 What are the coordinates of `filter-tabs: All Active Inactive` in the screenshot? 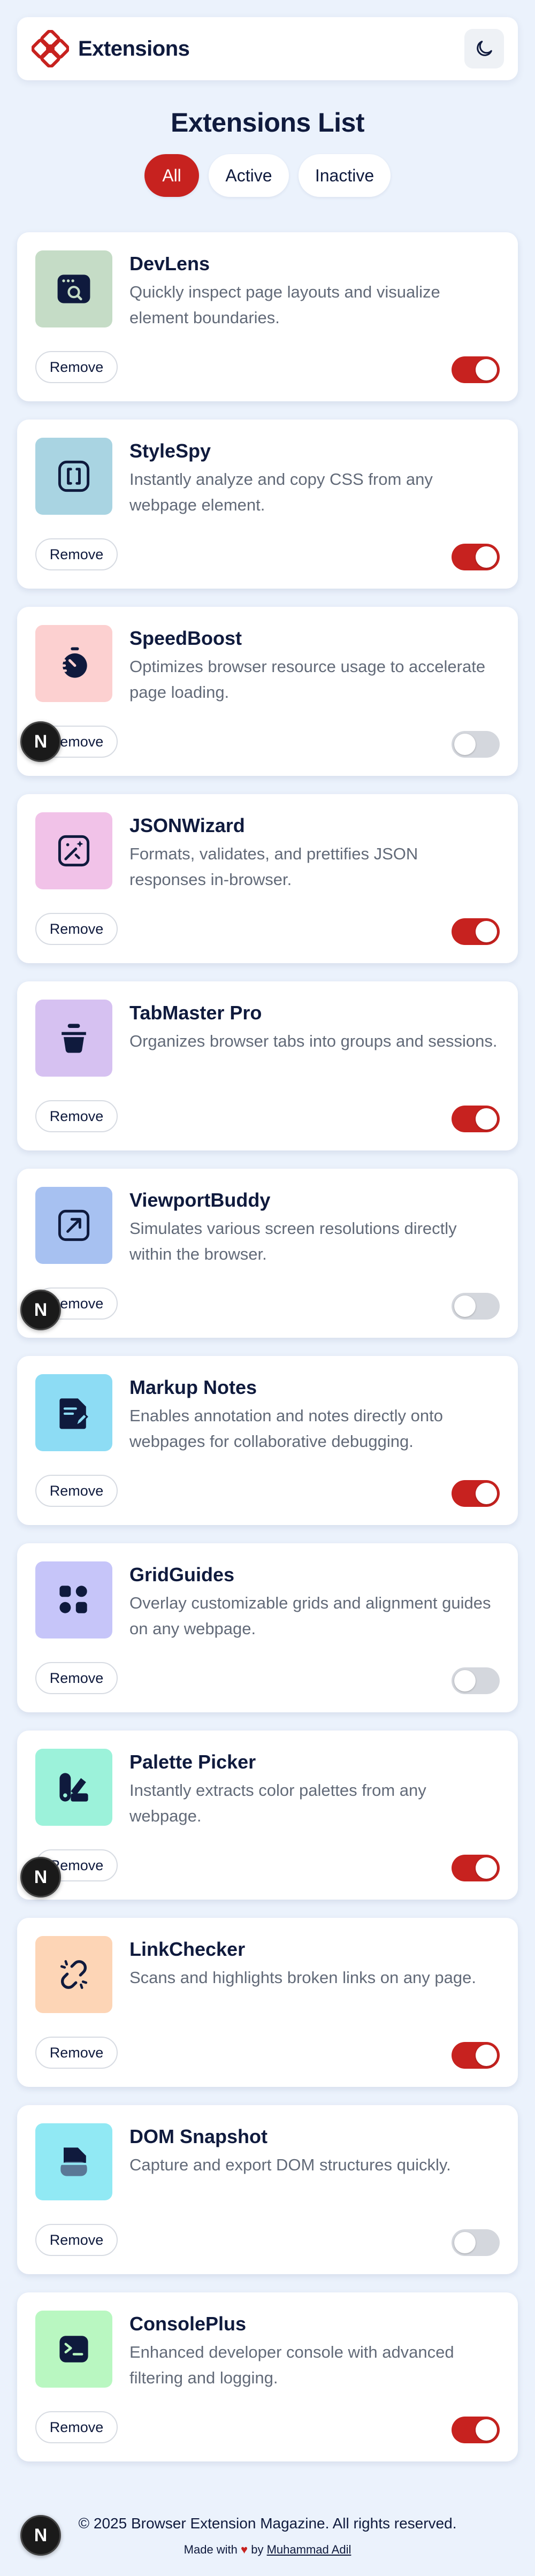 It's located at (267, 175).